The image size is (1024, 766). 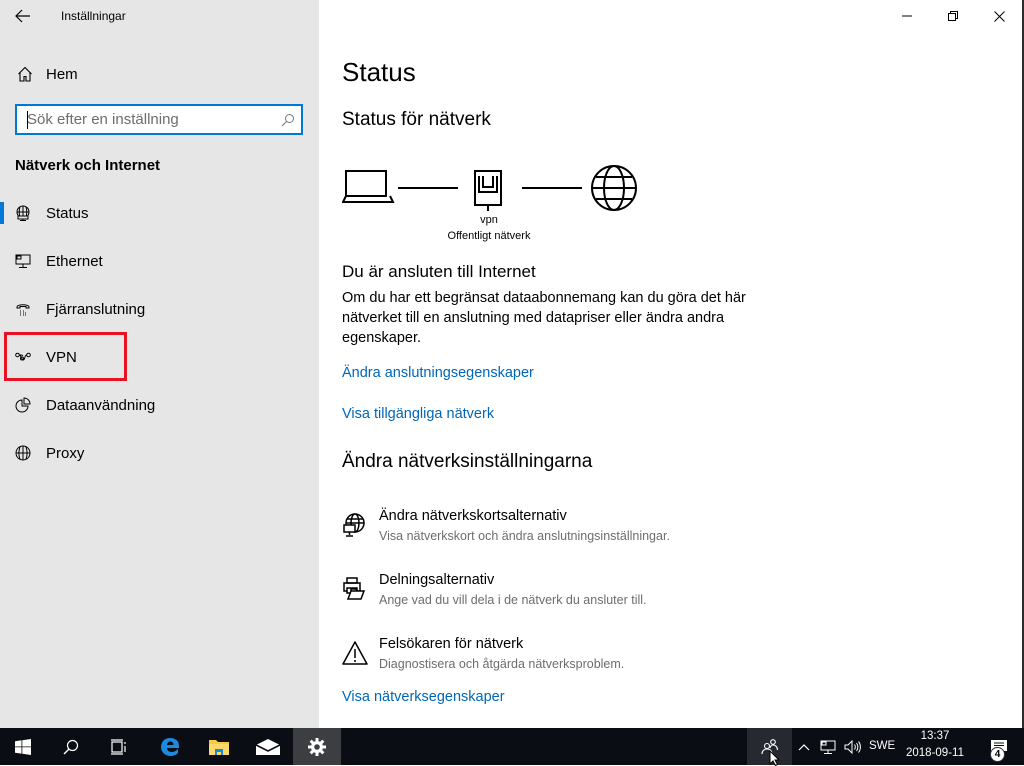 What do you see at coordinates (418, 414) in the screenshot?
I see `show-available-networks-link: Visa tillgängliga nätverk` at bounding box center [418, 414].